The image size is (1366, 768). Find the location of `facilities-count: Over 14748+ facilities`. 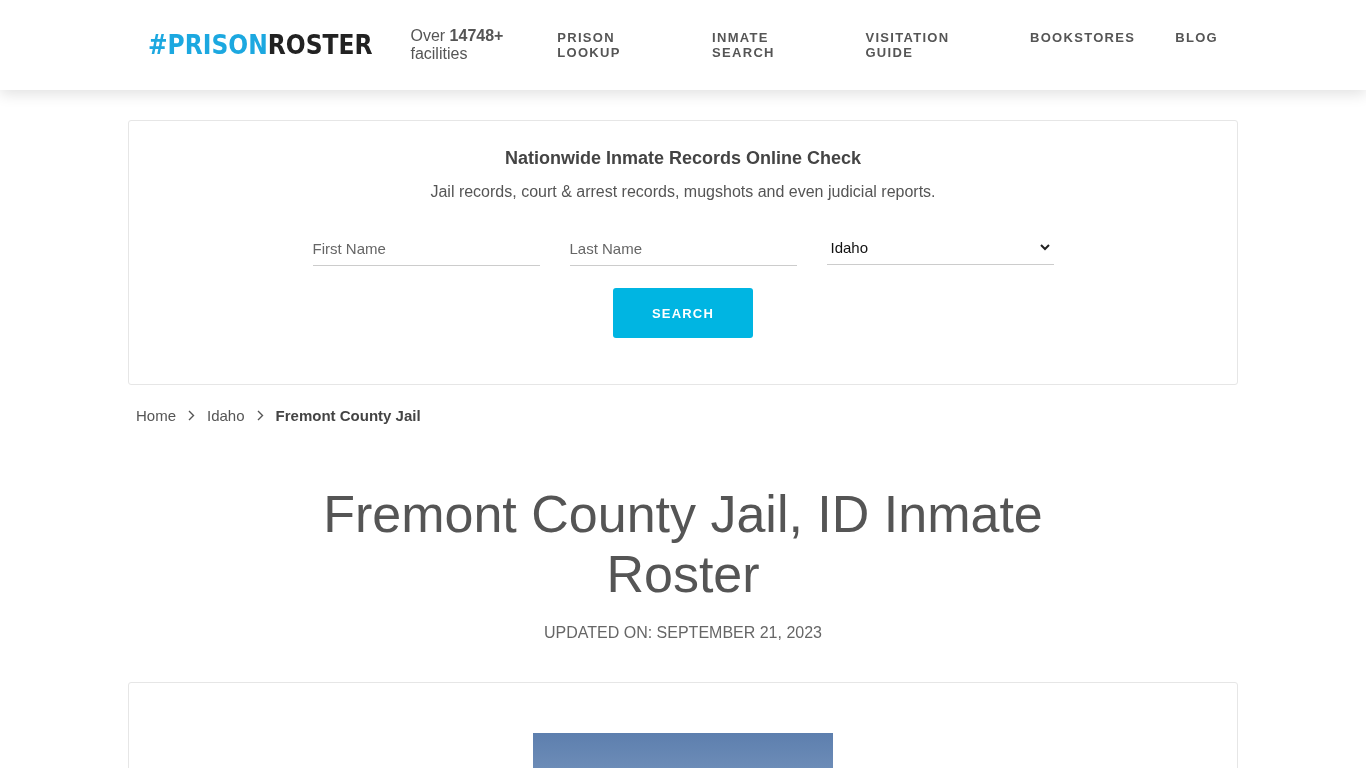

facilities-count: Over 14748+ facilities is located at coordinates (457, 45).